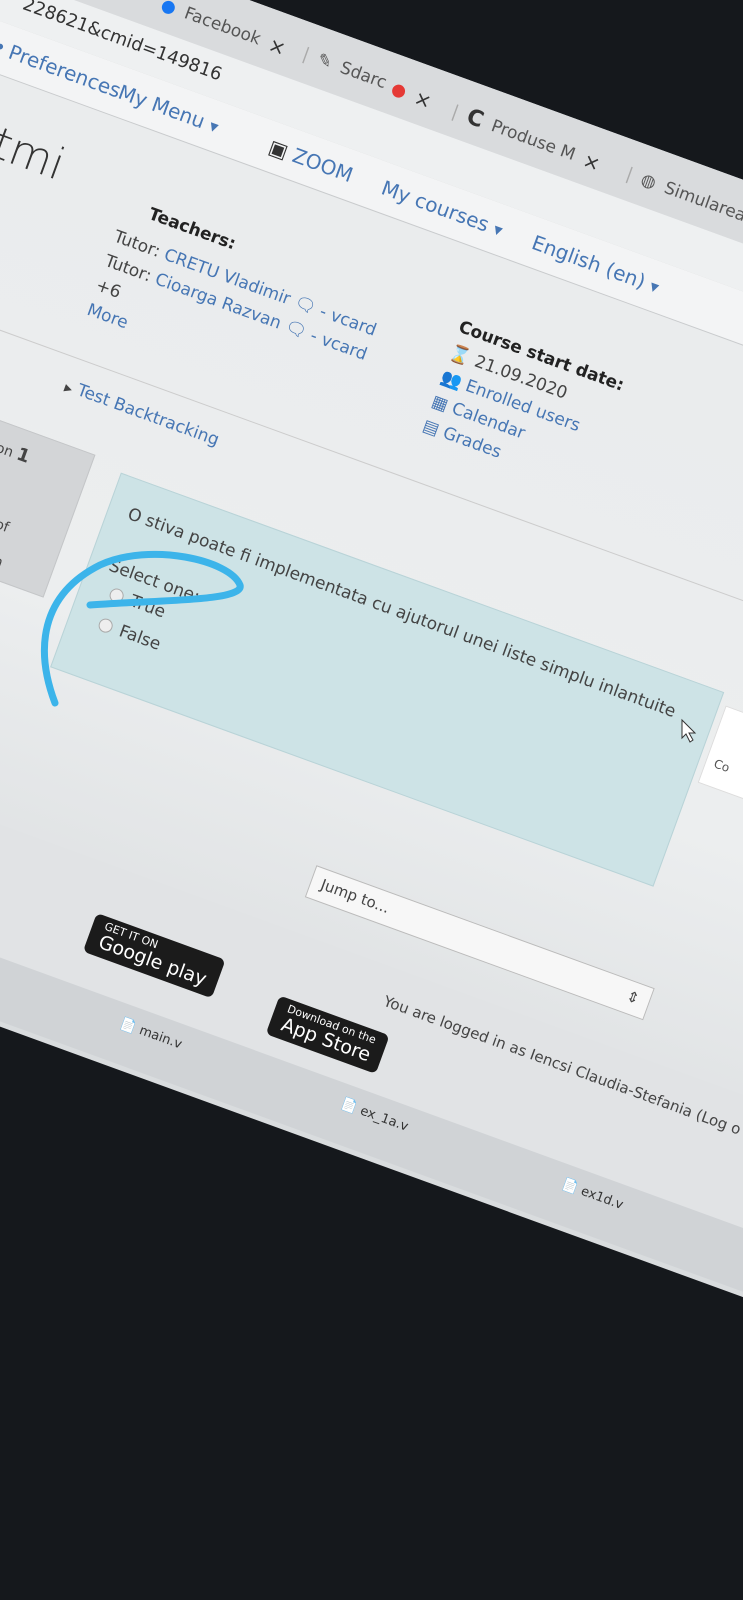 The image size is (743, 1600). Describe the element at coordinates (369, 646) in the screenshot. I see `annotation-layer` at that location.